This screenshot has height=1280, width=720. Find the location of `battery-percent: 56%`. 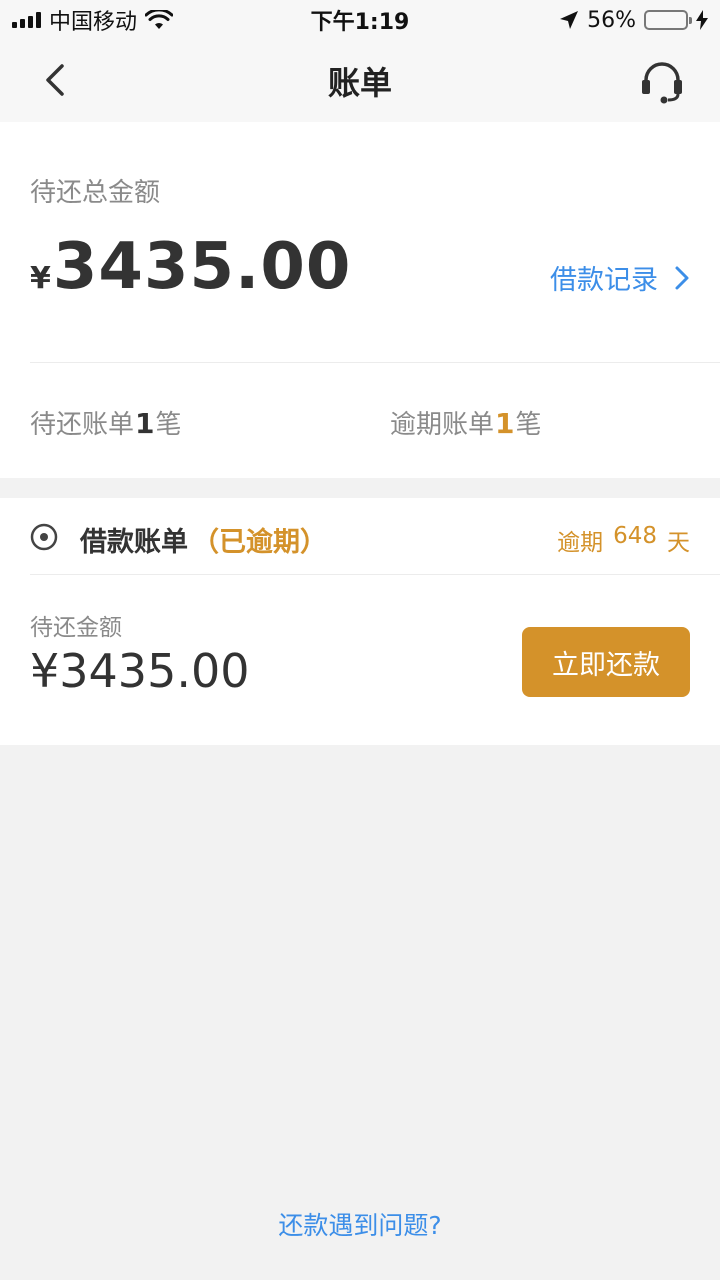

battery-percent: 56% is located at coordinates (611, 20).